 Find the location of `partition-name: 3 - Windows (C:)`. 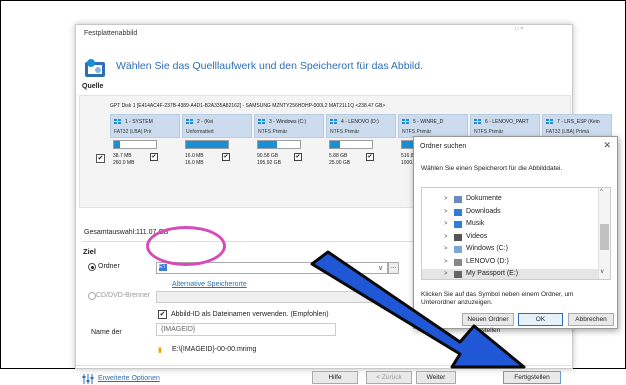

partition-name: 3 - Windows (C:) is located at coordinates (288, 122).